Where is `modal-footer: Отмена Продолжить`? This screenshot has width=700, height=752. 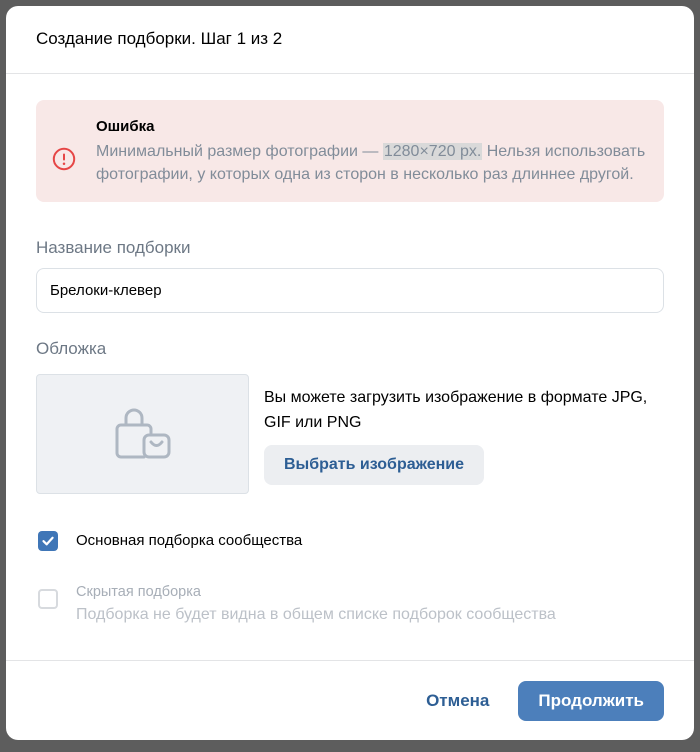 modal-footer: Отмена Продолжить is located at coordinates (350, 700).